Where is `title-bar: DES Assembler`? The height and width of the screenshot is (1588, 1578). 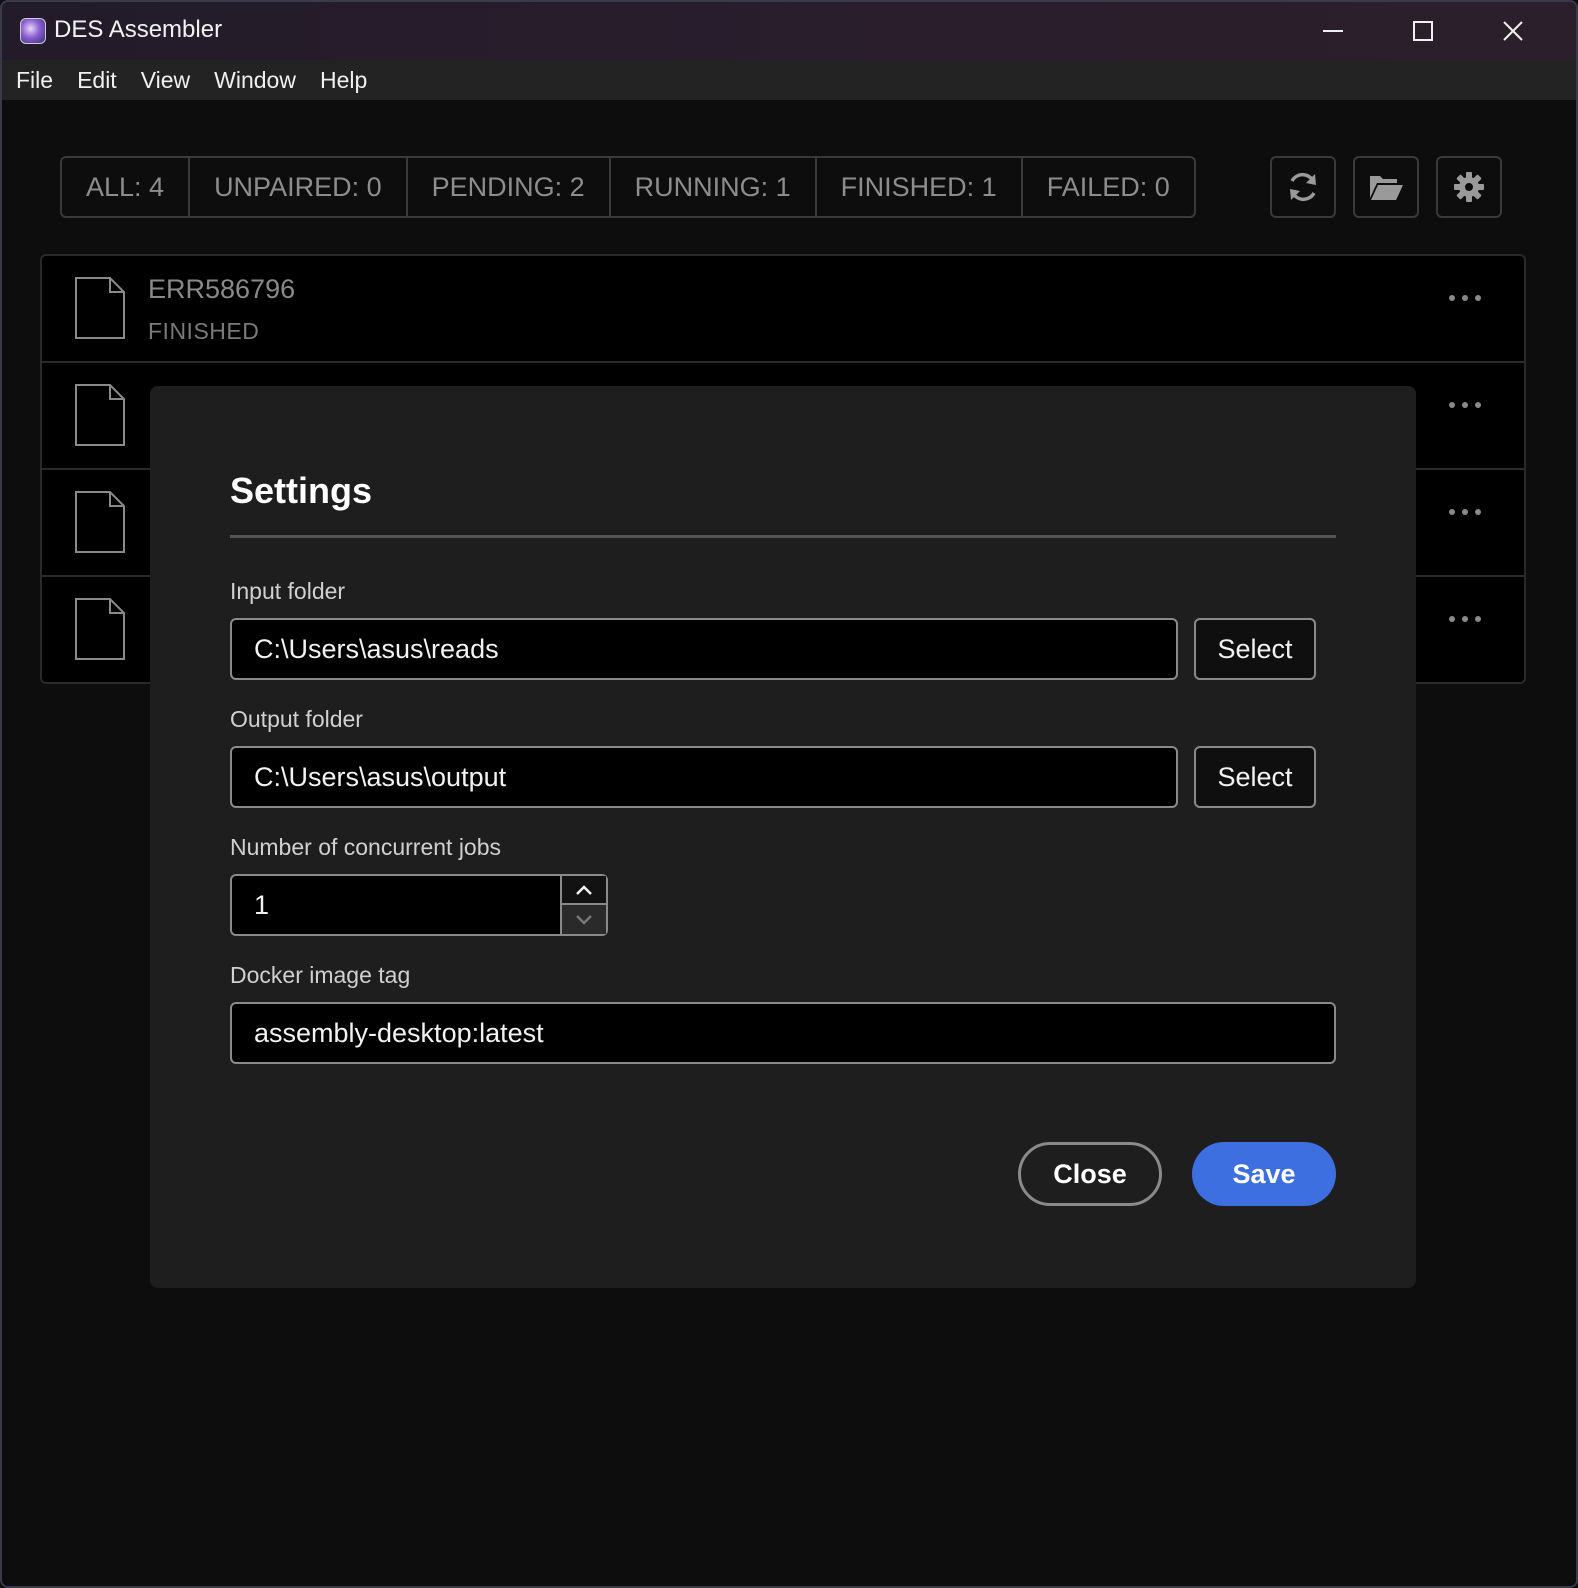
title-bar: DES Assembler is located at coordinates (789, 31).